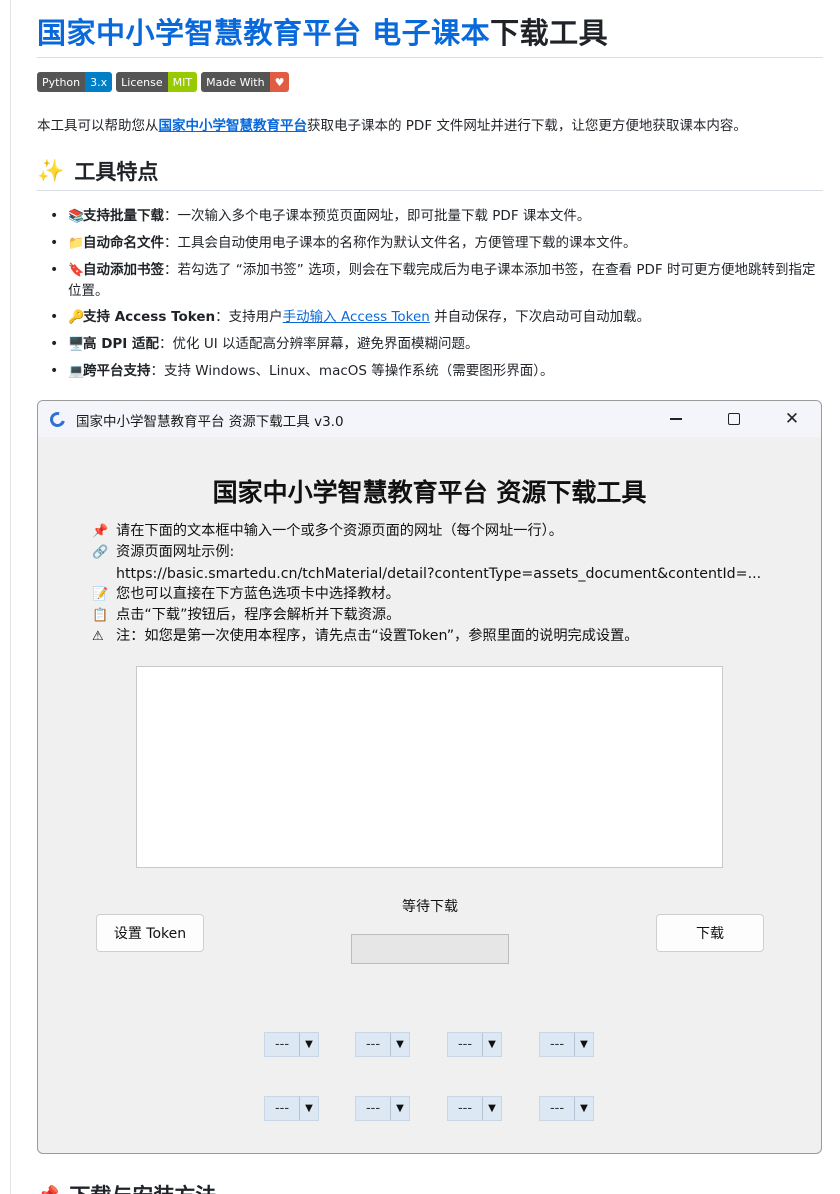 The width and height of the screenshot is (840, 1194). Describe the element at coordinates (319, 344) in the screenshot. I see `feature-text: ：优化 UI 以适配高分辨率屏幕，避免界面模糊问题。` at that location.